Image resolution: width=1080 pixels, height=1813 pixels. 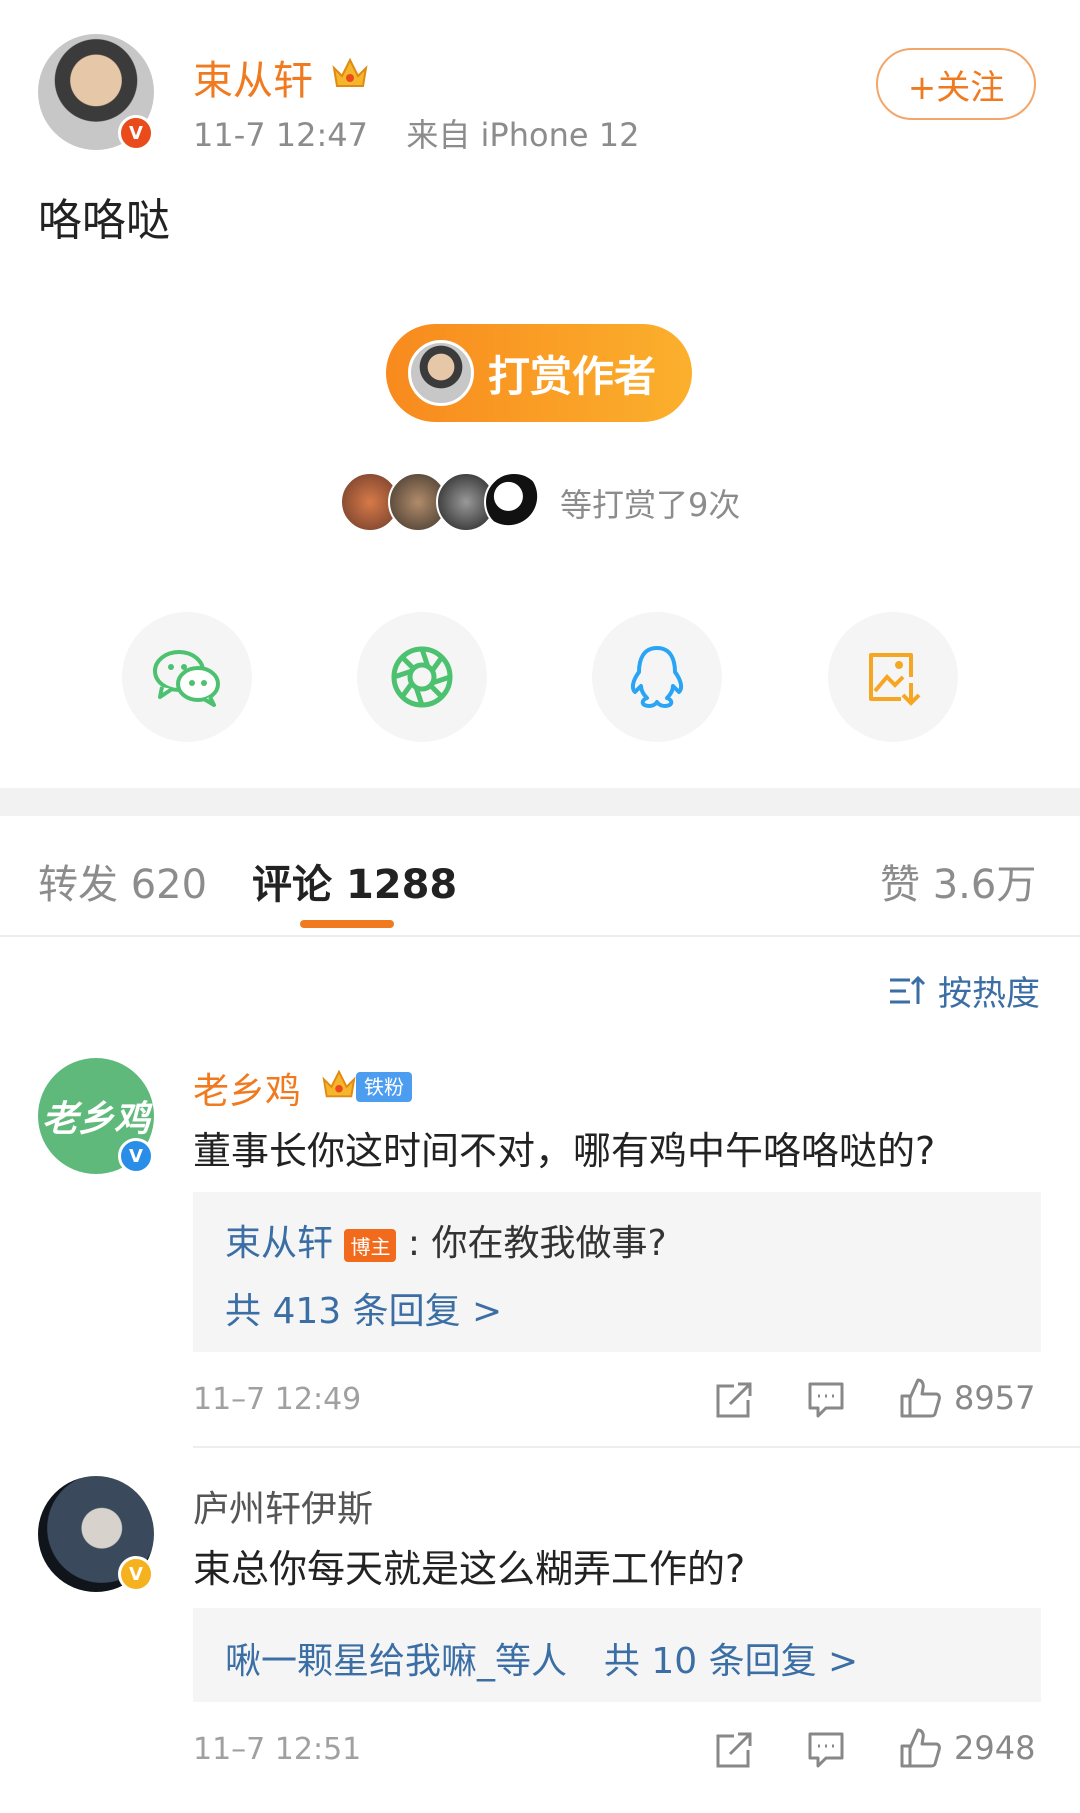 I want to click on like-button: 8957, so click(x=966, y=1398).